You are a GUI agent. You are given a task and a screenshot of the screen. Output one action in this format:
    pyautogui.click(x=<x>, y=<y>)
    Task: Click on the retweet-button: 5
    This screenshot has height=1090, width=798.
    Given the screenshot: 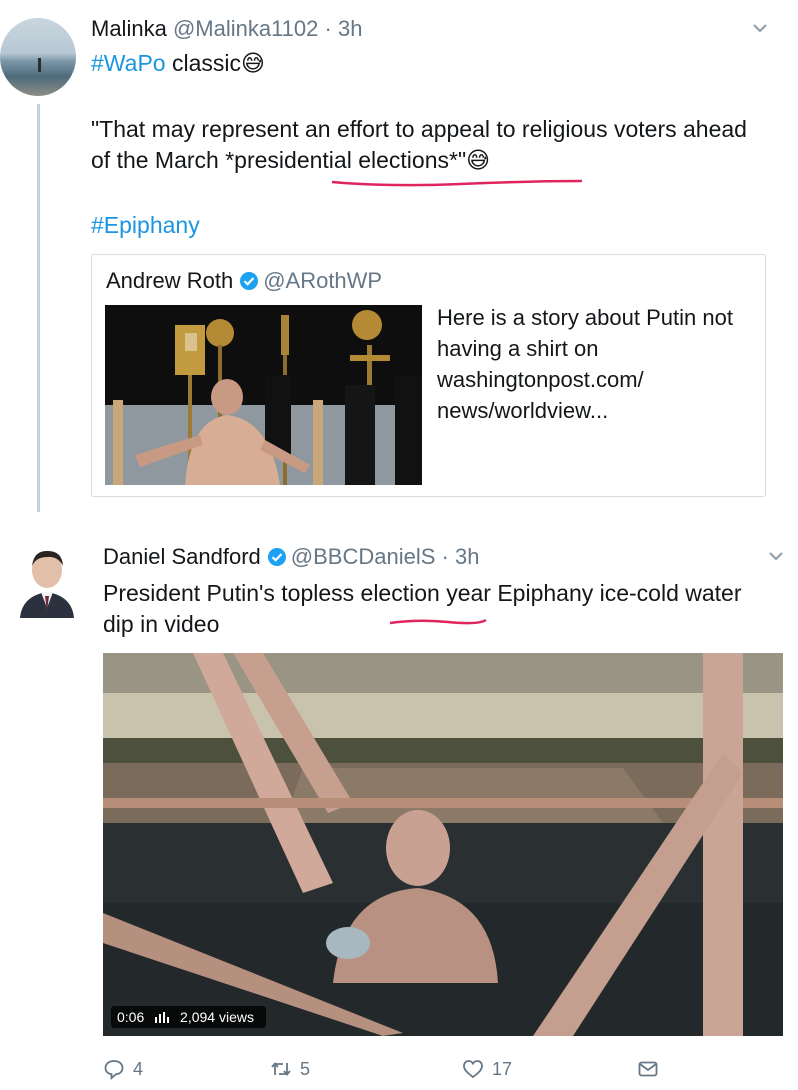 What is the action you would take?
    pyautogui.click(x=290, y=1069)
    